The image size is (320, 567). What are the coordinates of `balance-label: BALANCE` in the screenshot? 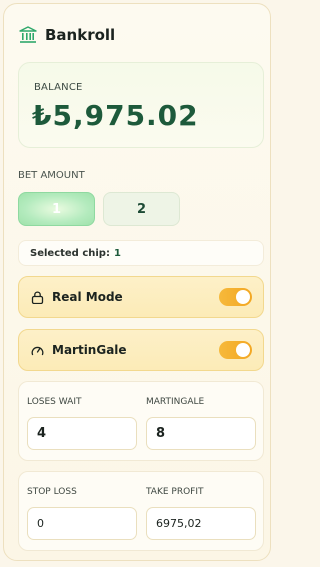 It's located at (58, 87).